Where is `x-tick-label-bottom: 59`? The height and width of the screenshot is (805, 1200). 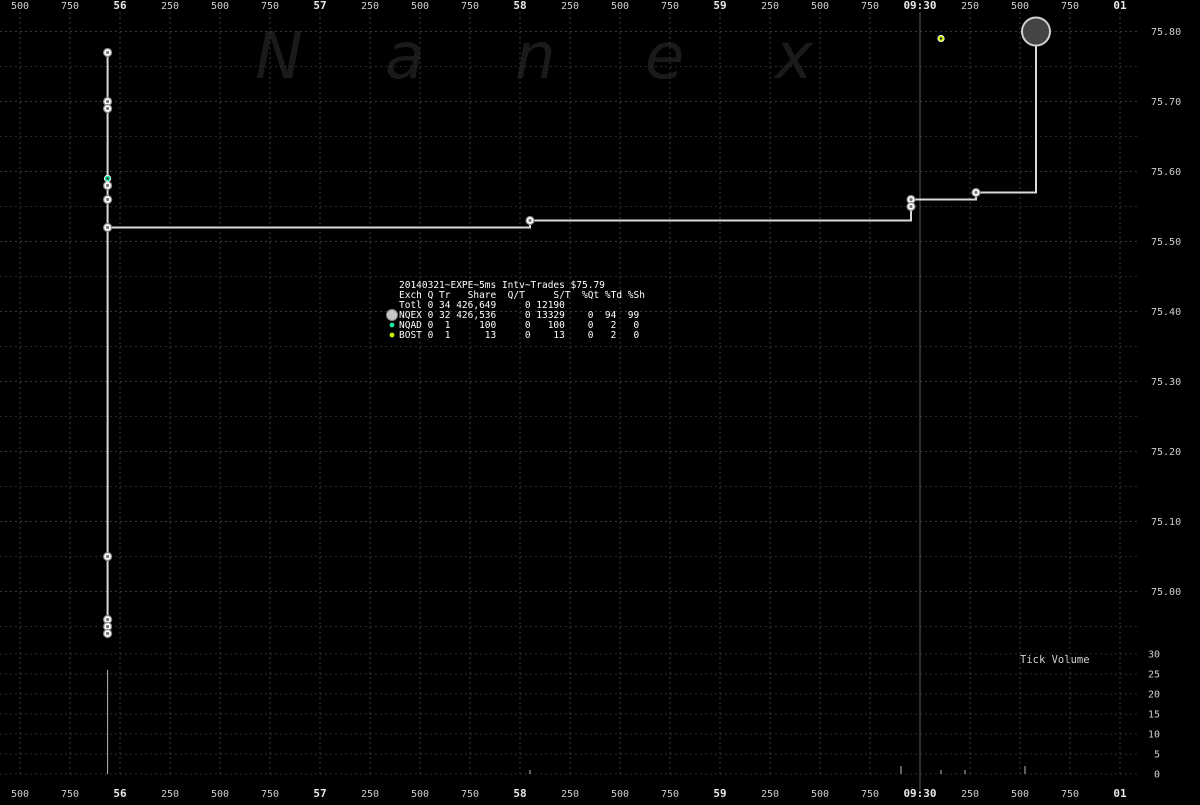 x-tick-label-bottom: 59 is located at coordinates (719, 793).